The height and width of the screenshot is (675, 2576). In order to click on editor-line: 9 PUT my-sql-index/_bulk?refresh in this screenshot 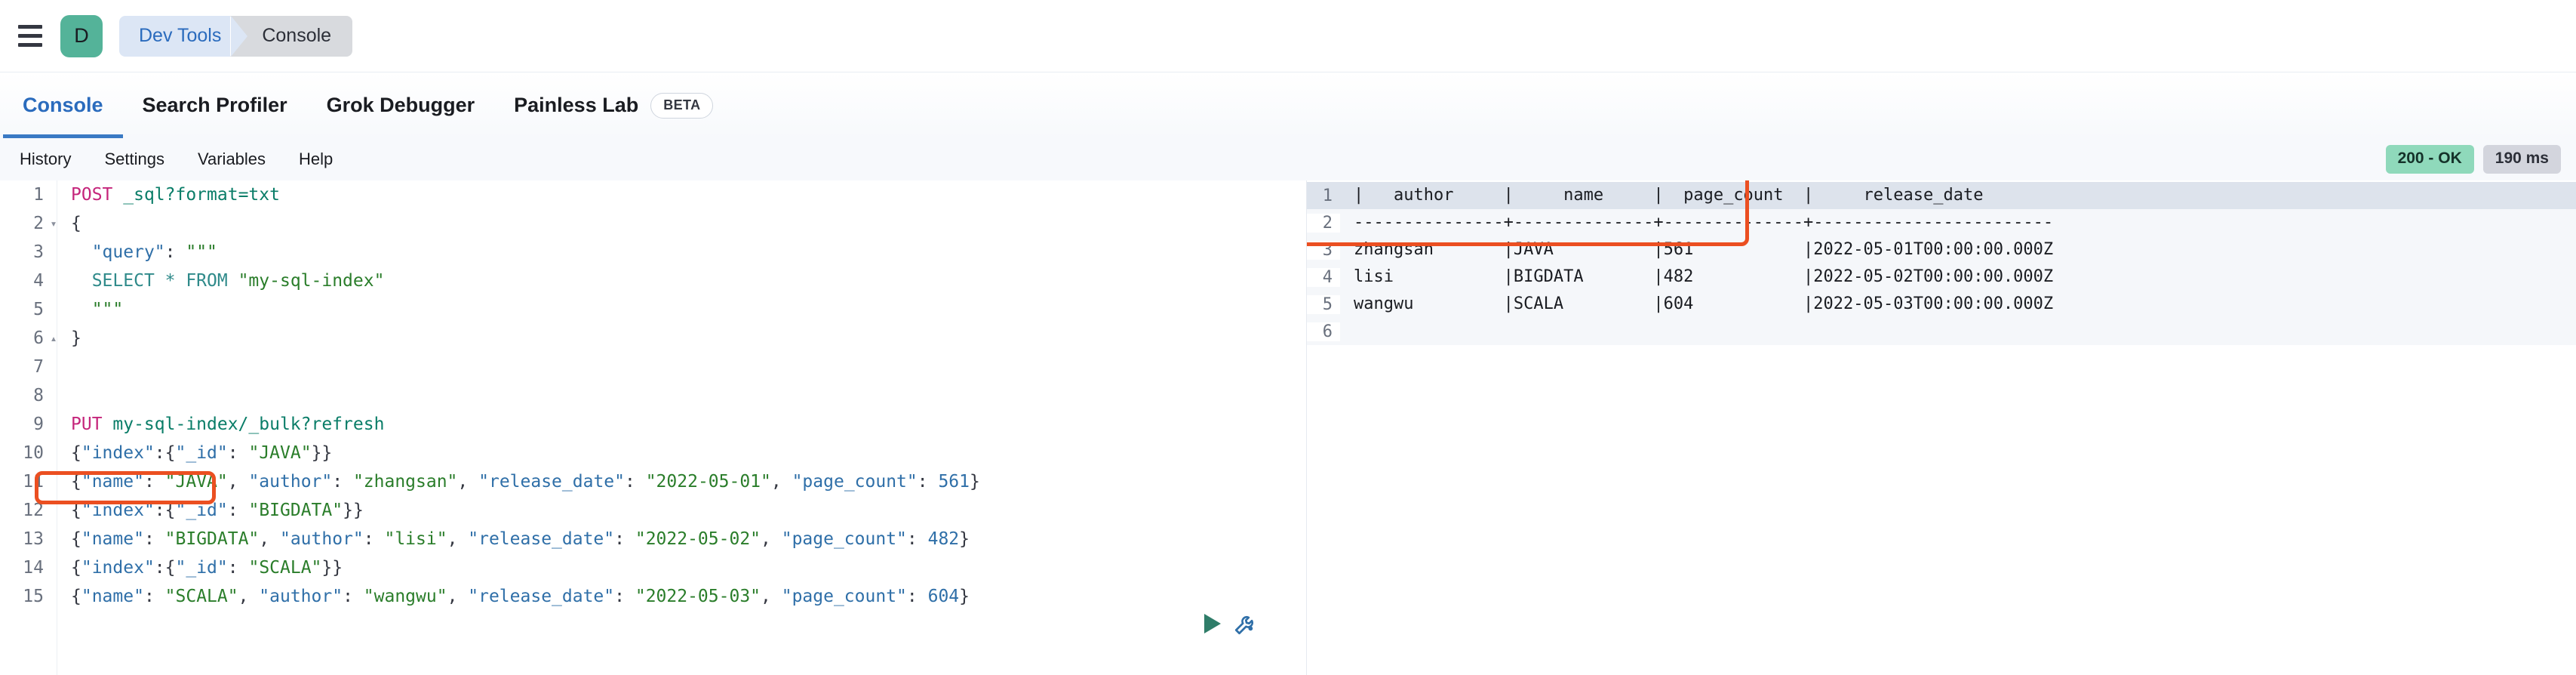, I will do `click(653, 424)`.